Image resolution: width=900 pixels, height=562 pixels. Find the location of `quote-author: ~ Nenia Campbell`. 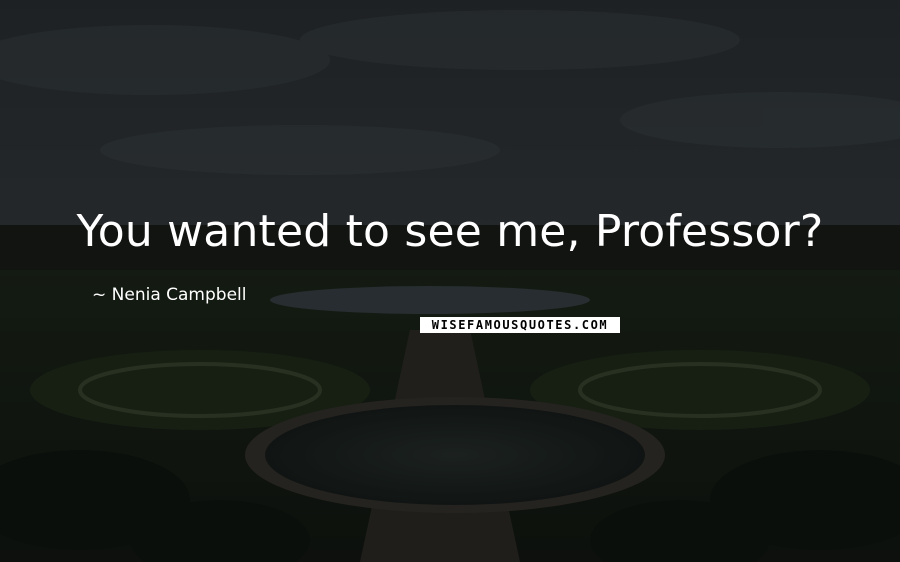

quote-author: ~ Nenia Campbell is located at coordinates (169, 295).